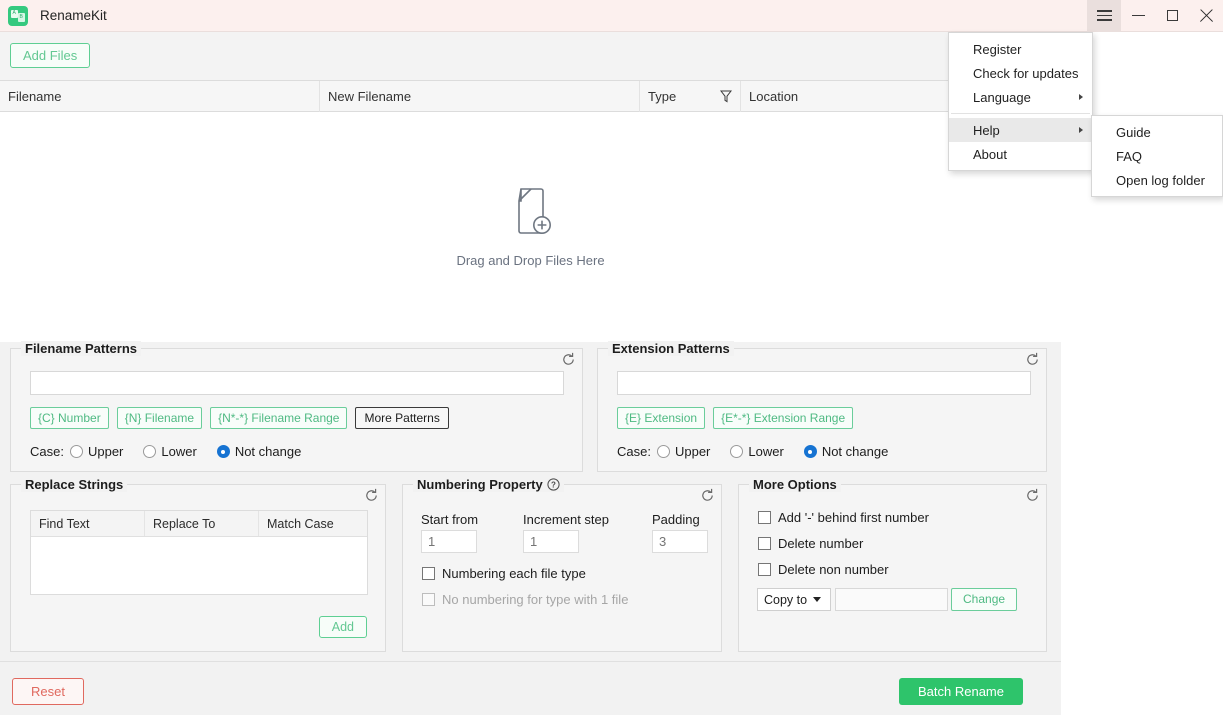 The image size is (1223, 715). I want to click on close-icon, so click(1206, 16).